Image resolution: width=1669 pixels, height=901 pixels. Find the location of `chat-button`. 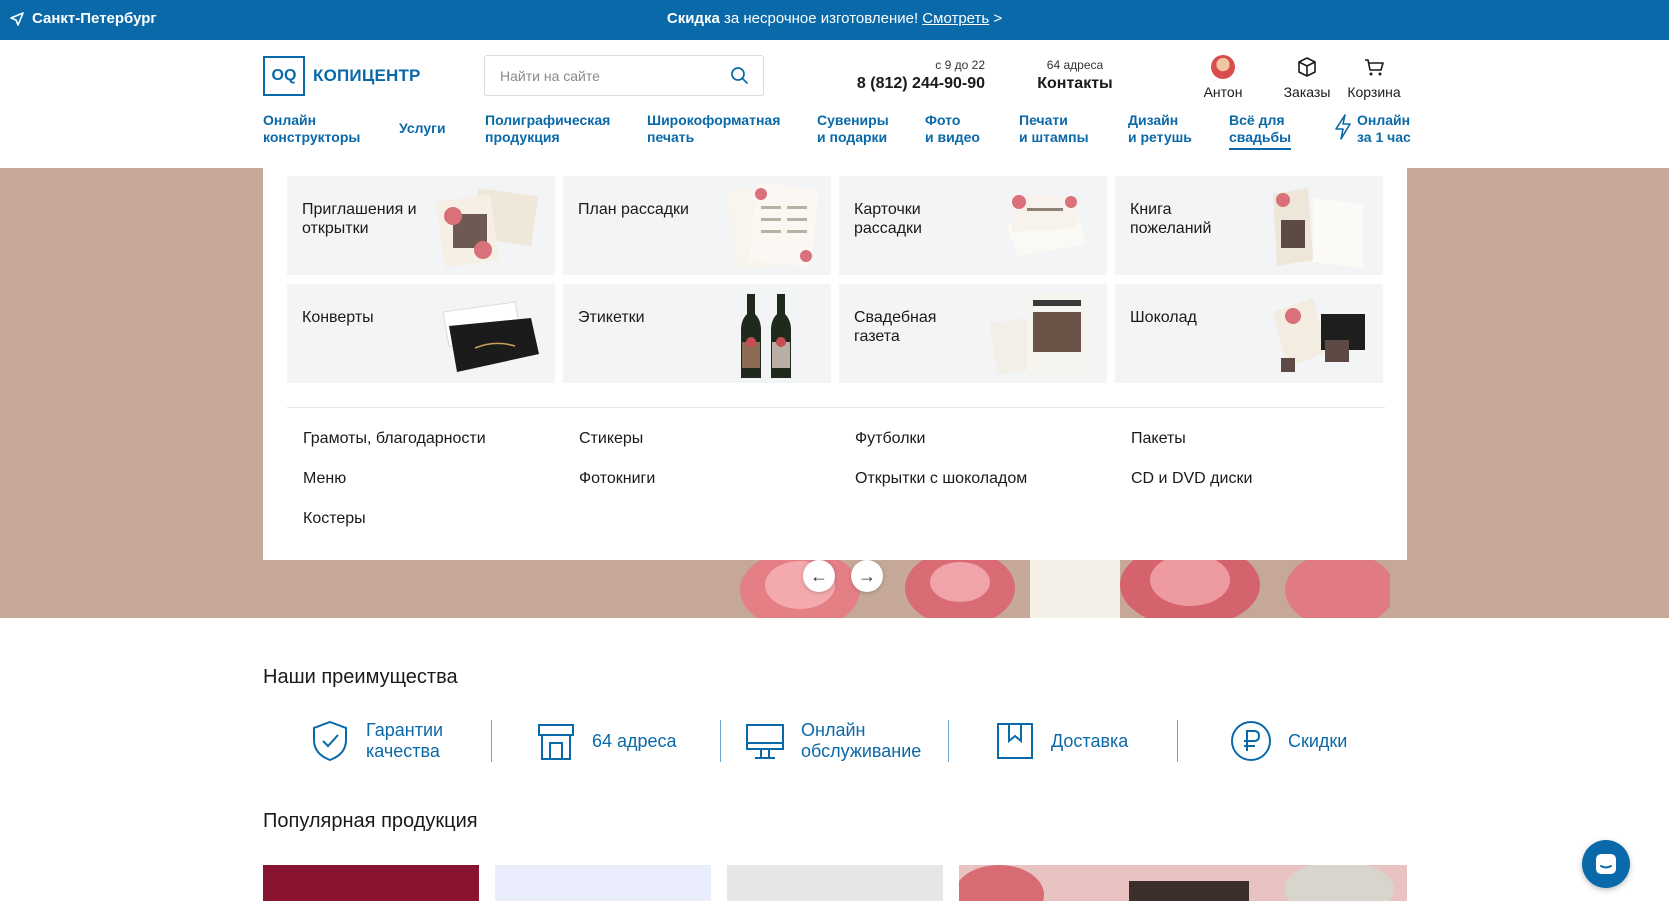

chat-button is located at coordinates (1606, 864).